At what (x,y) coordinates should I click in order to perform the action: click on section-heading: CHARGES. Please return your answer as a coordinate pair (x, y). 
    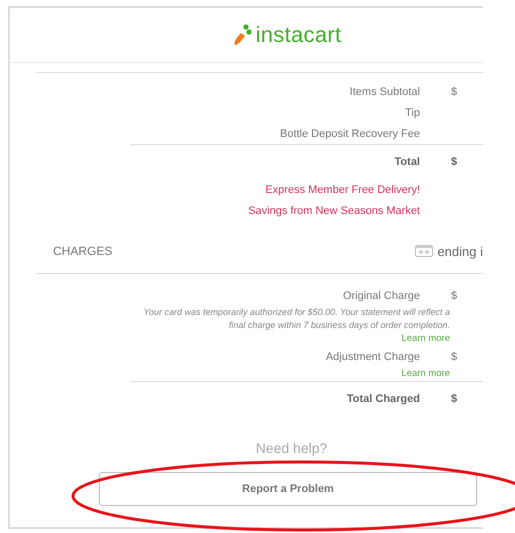
    Looking at the image, I should click on (82, 251).